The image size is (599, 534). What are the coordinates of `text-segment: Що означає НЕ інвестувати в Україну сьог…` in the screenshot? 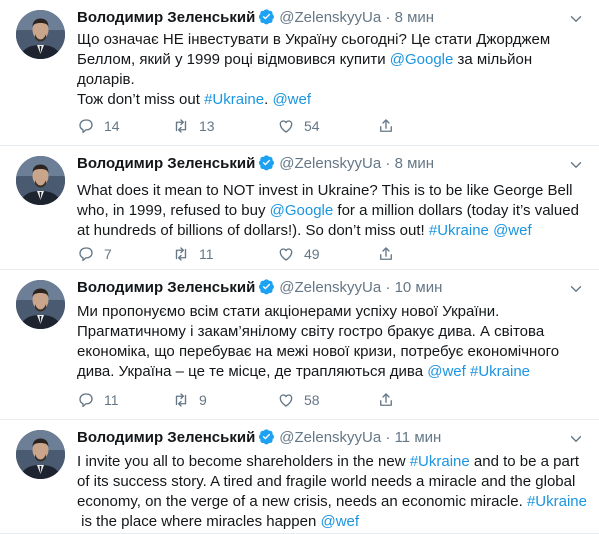 It's located at (314, 39).